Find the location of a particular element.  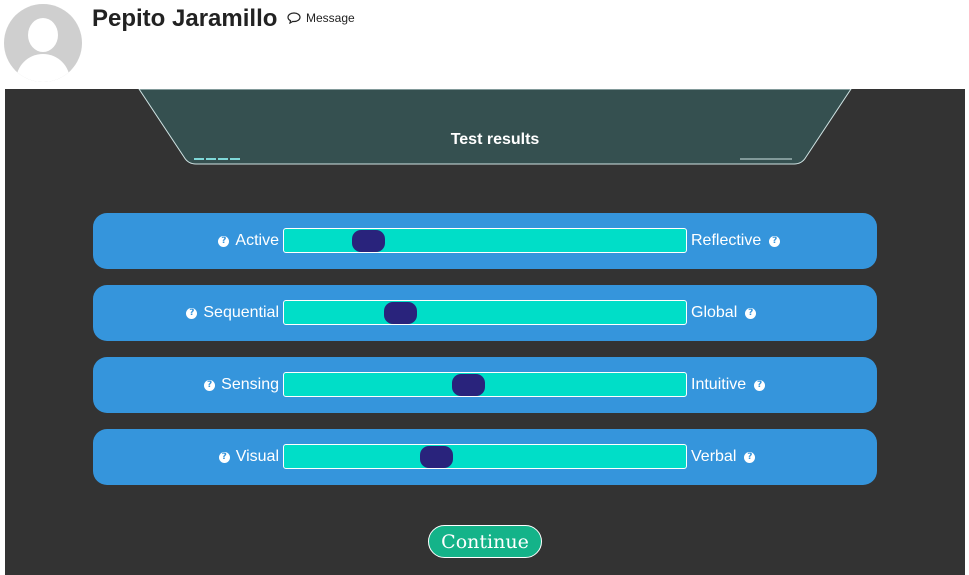

results-tab-shape is located at coordinates (495, 127).